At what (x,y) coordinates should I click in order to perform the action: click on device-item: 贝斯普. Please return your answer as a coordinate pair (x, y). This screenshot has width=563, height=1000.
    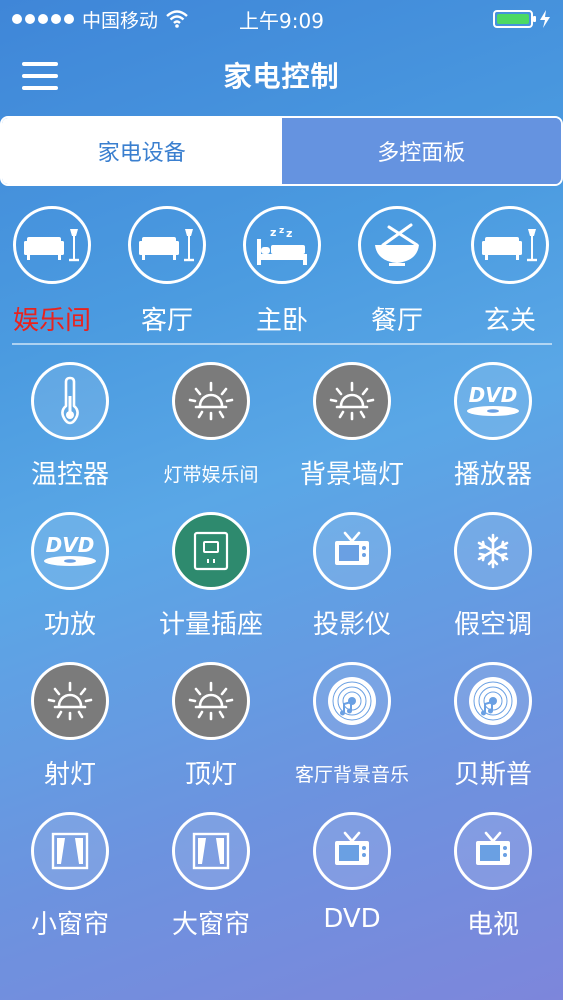
    Looking at the image, I should click on (493, 726).